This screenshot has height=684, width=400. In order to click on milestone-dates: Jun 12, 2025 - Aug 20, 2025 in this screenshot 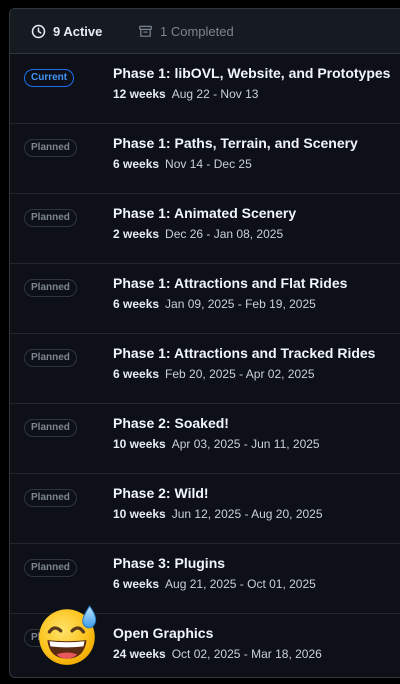, I will do `click(247, 514)`.